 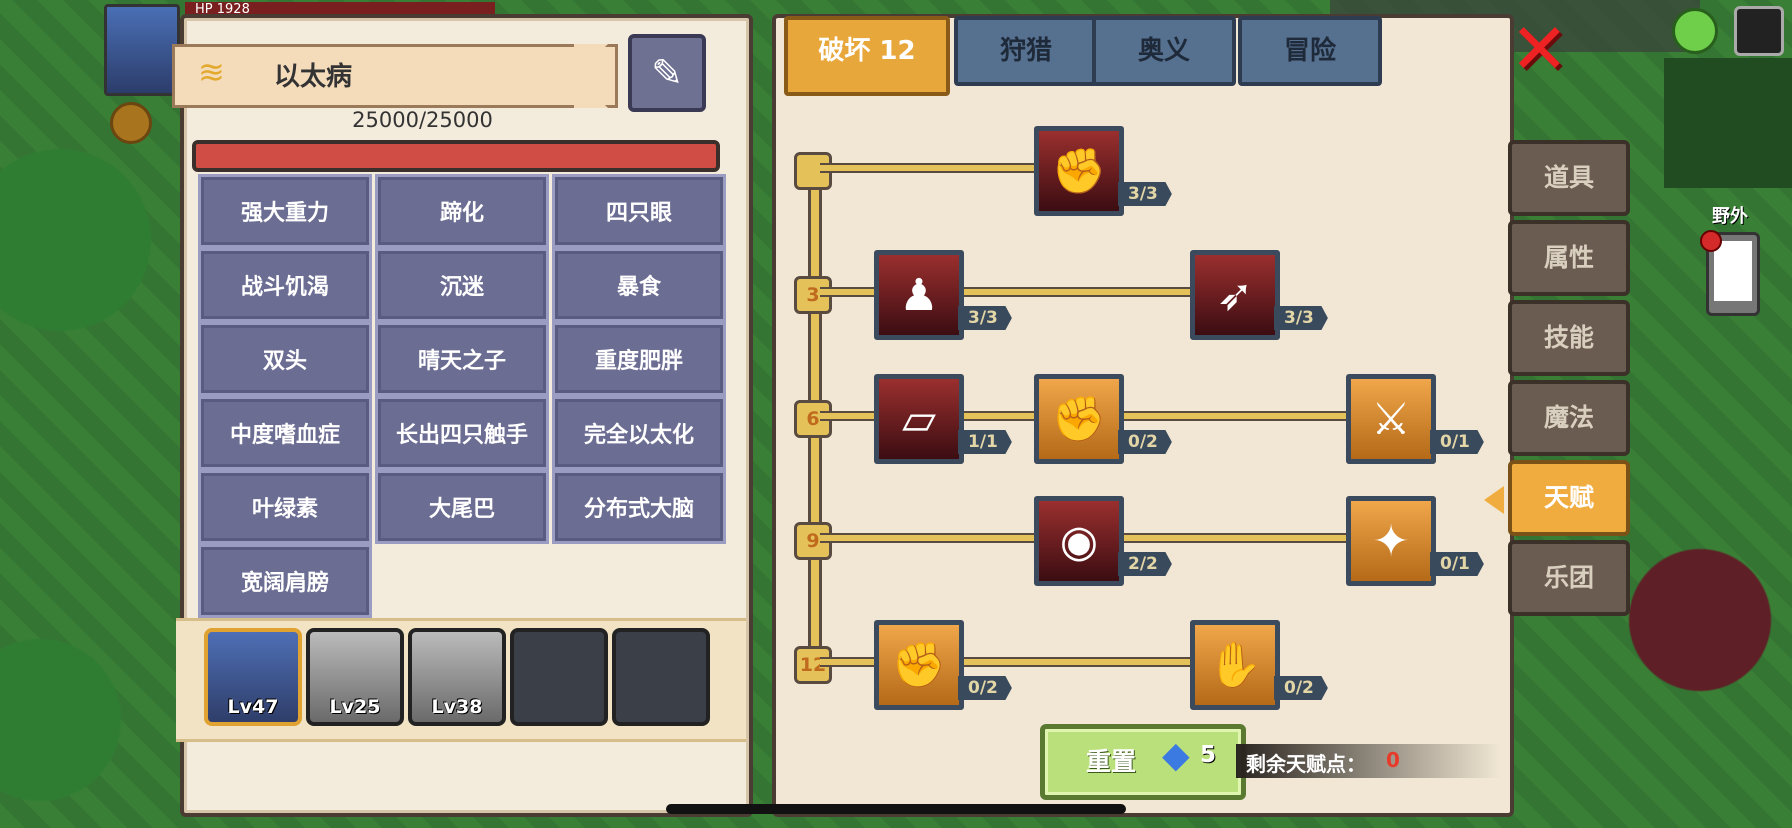 What do you see at coordinates (285, 285) in the screenshot?
I see `trait-item: 战斗饥渴` at bounding box center [285, 285].